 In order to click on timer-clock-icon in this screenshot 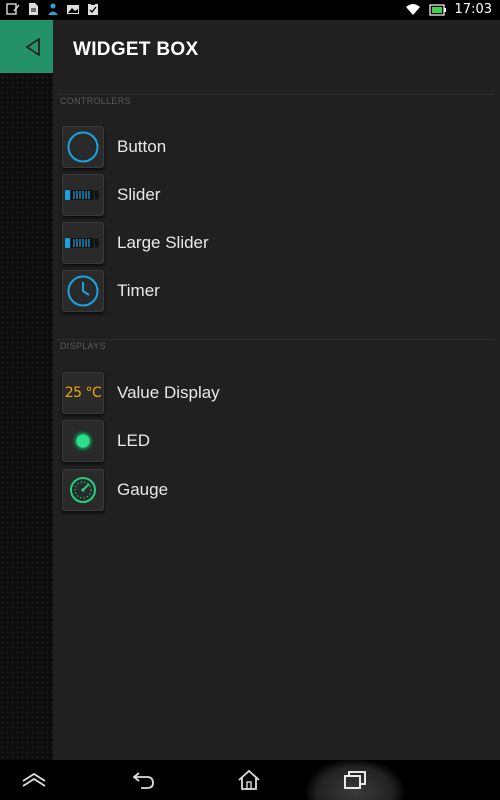, I will do `click(83, 291)`.